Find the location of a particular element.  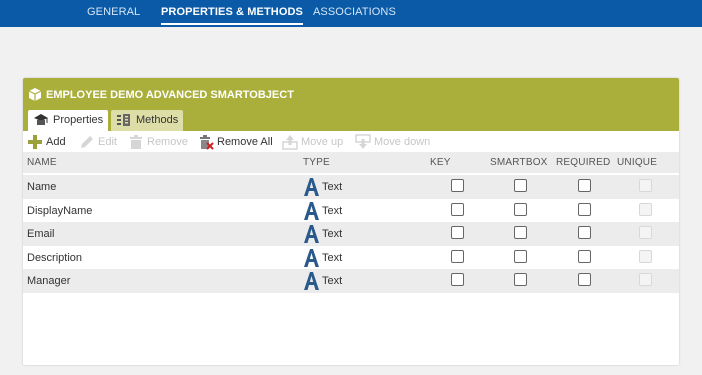

tab-methods: Methods is located at coordinates (147, 120).